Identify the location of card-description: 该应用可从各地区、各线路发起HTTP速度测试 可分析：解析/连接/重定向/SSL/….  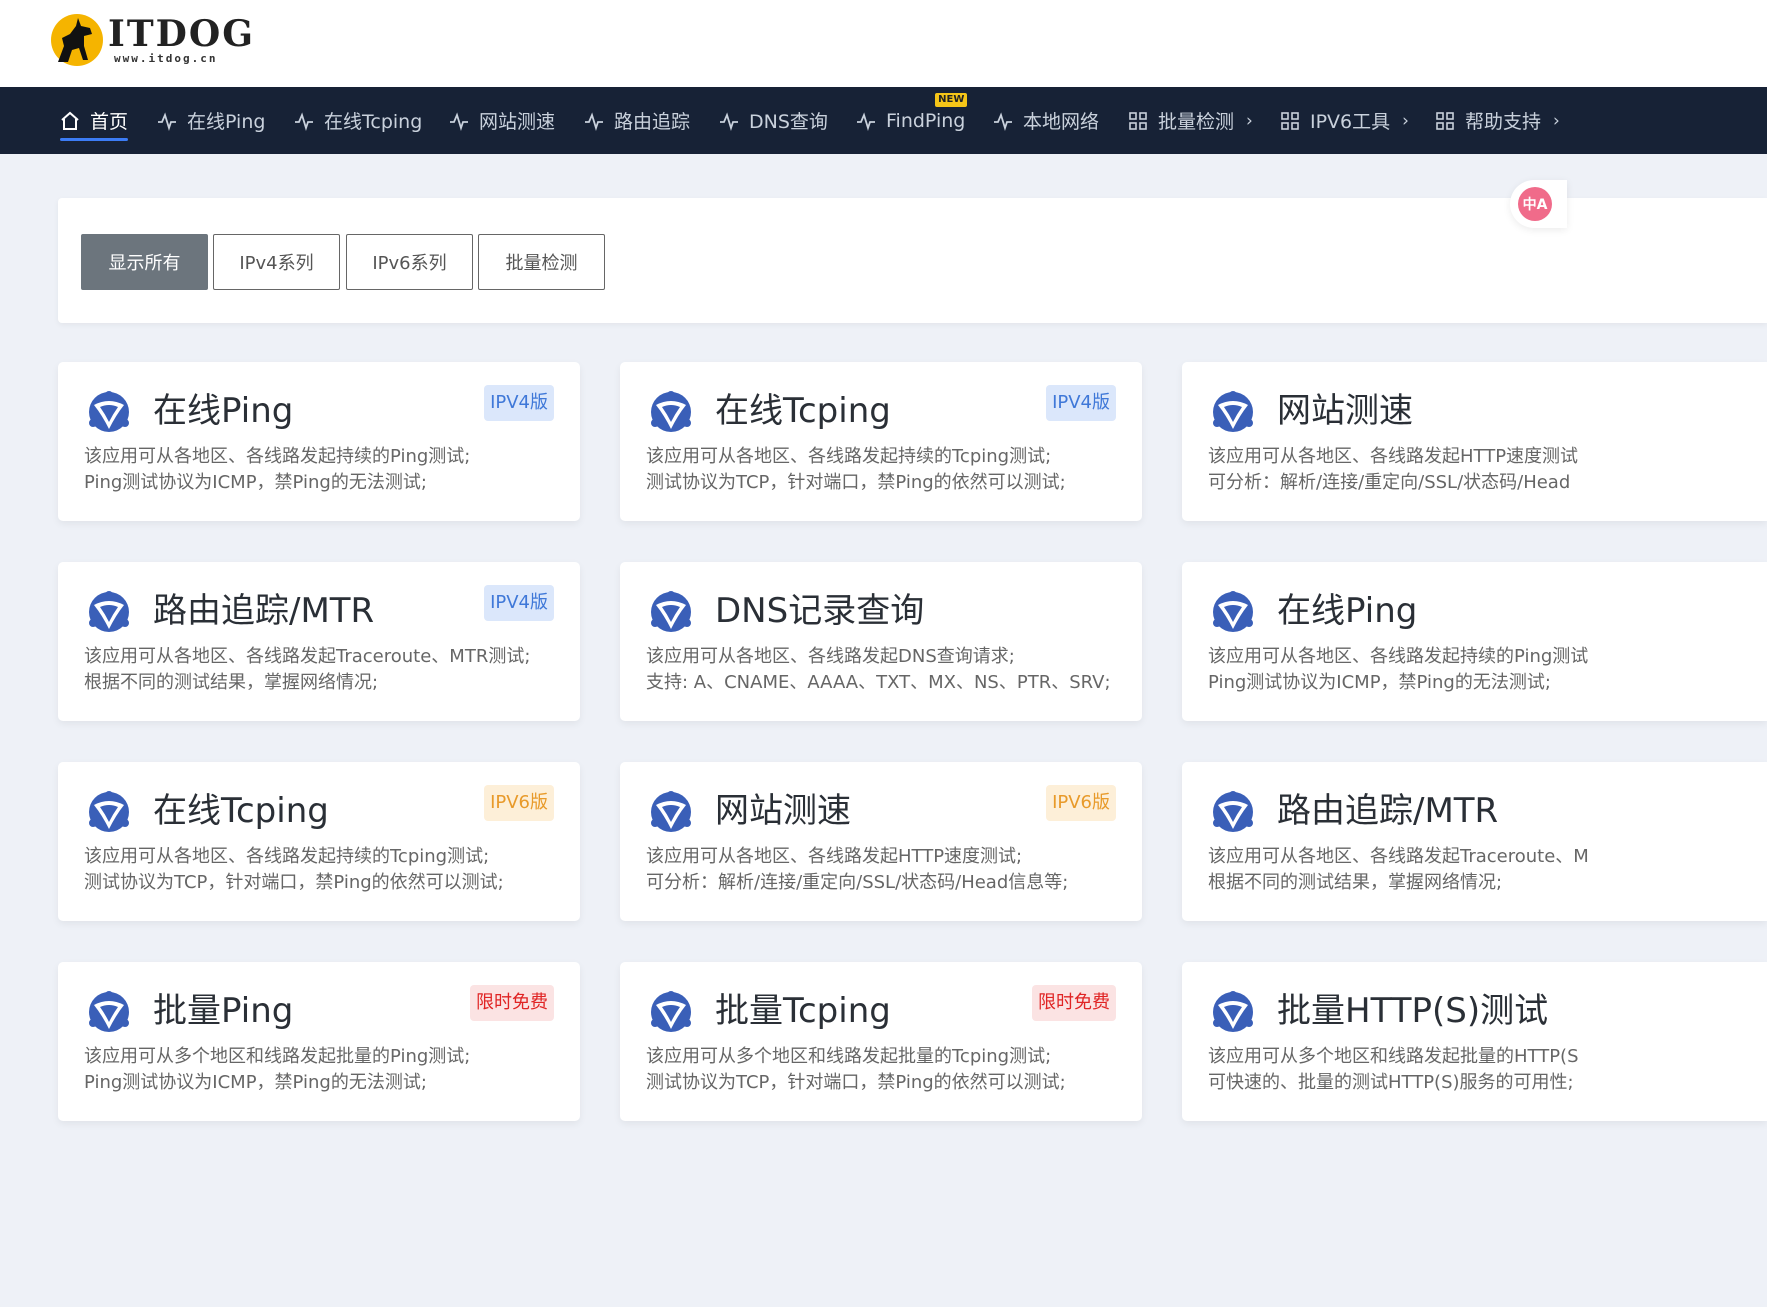
(1393, 470).